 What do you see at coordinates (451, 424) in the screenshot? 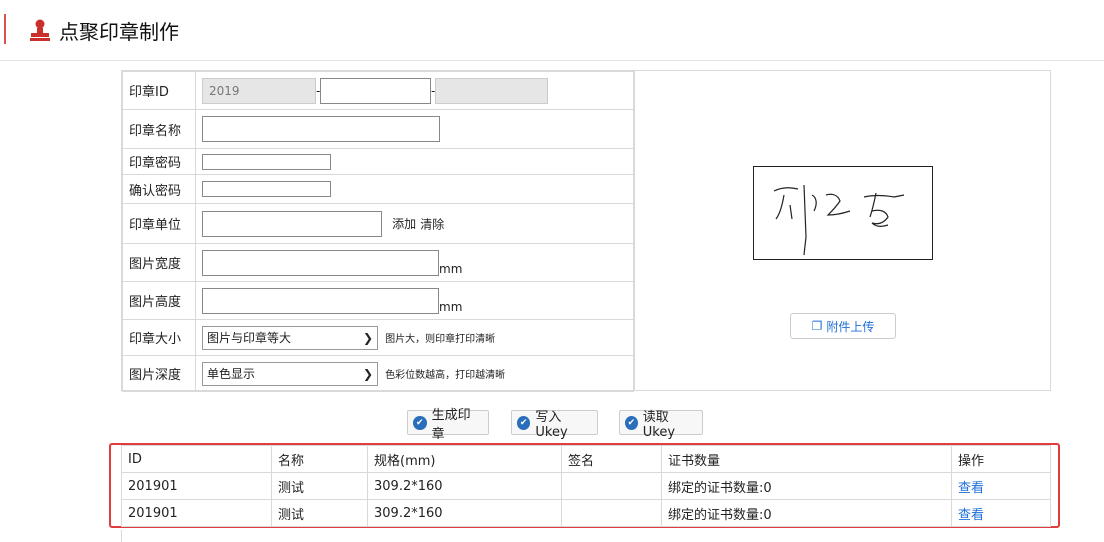
I see `generate-seal-label: 生成印章` at bounding box center [451, 424].